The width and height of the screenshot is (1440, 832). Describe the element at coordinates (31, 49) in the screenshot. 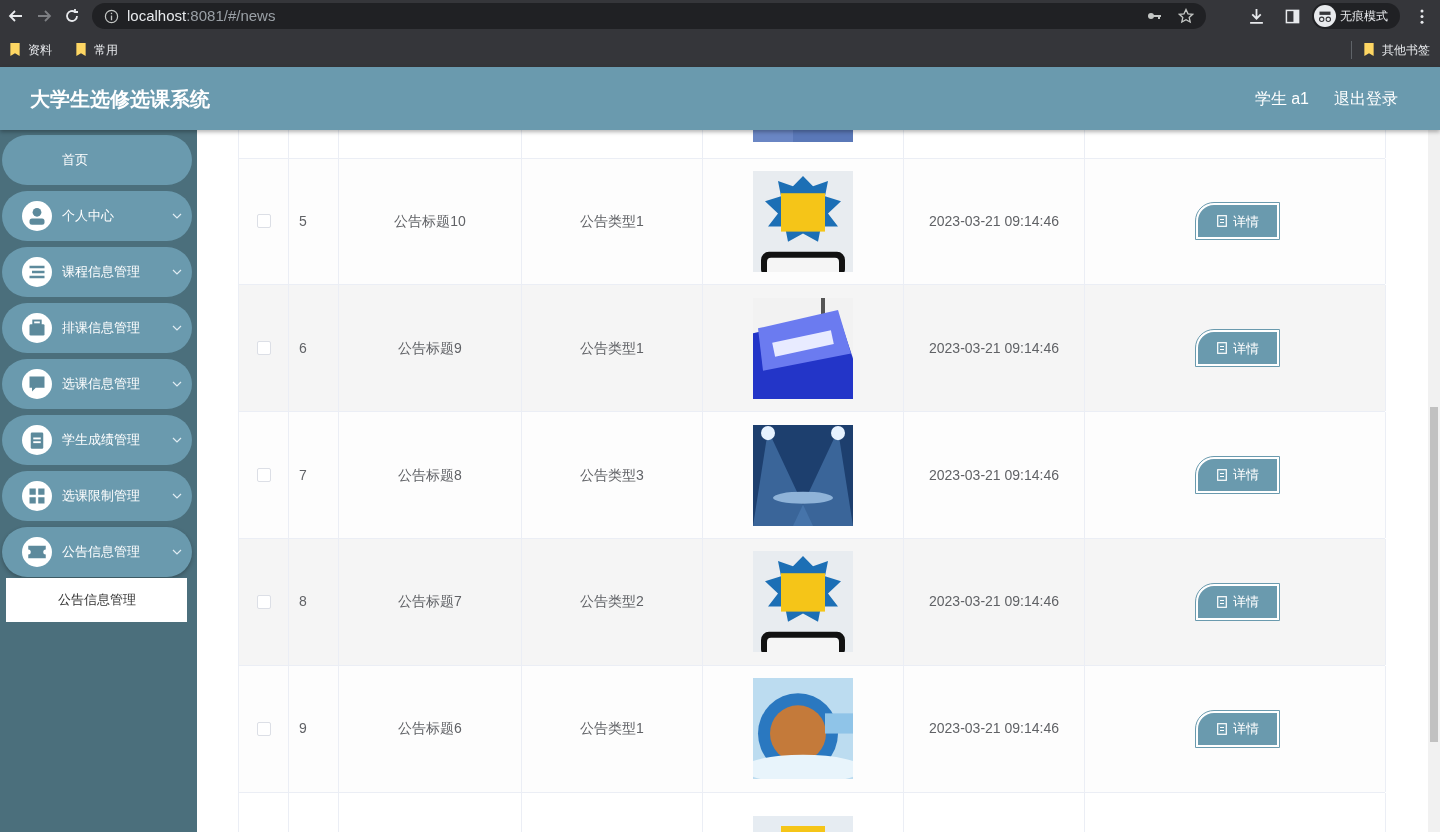

I see `bookmark: 资料` at that location.